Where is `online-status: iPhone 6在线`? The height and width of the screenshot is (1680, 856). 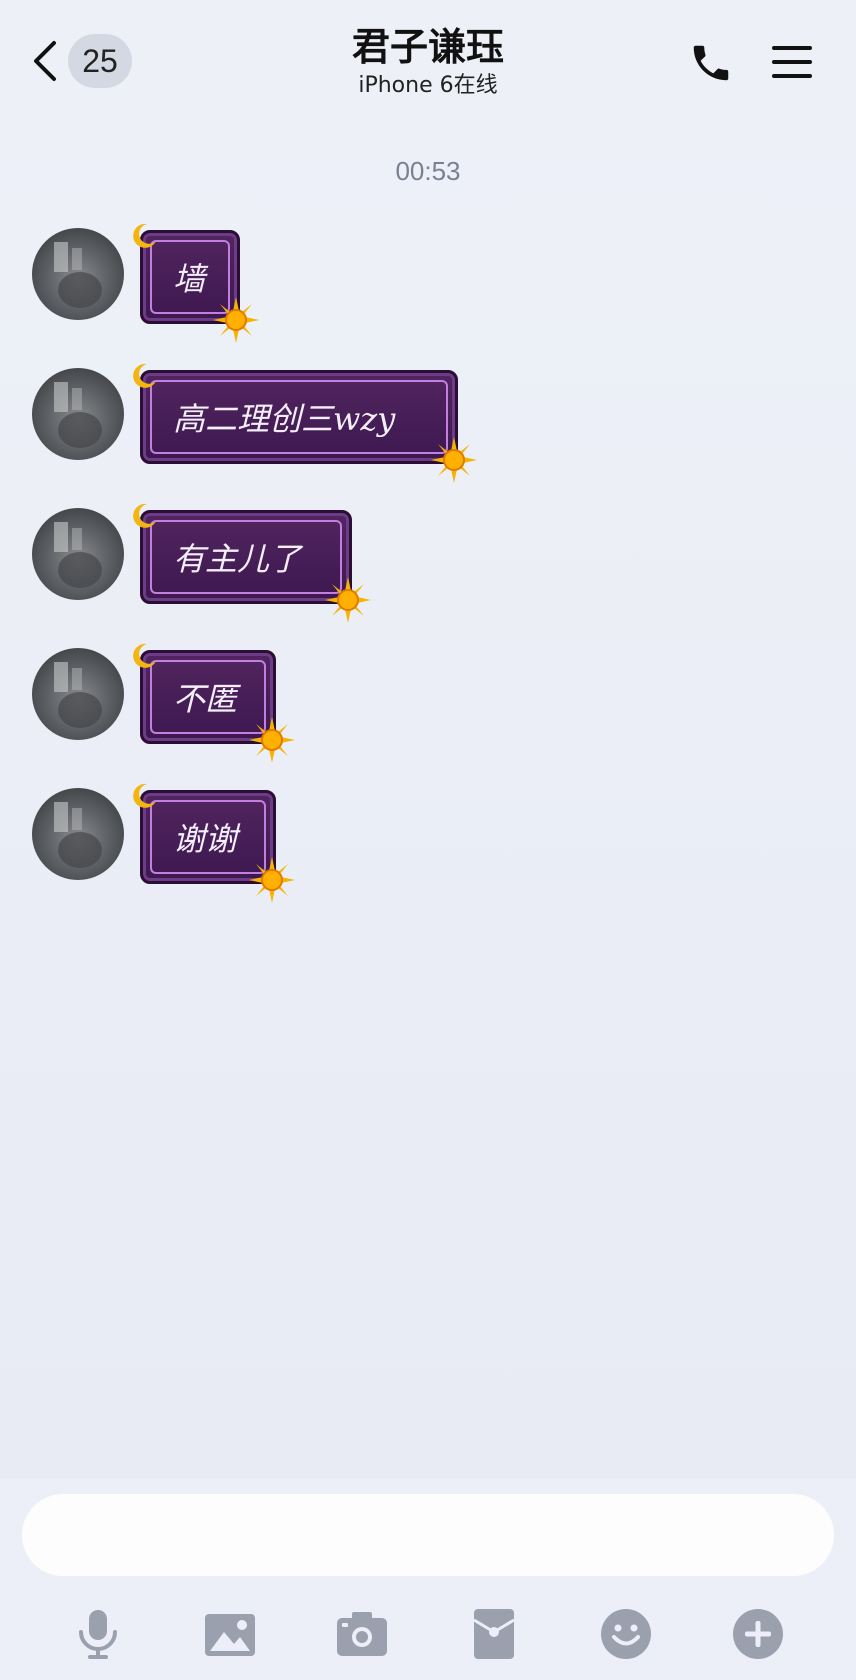
online-status: iPhone 6在线 is located at coordinates (428, 85).